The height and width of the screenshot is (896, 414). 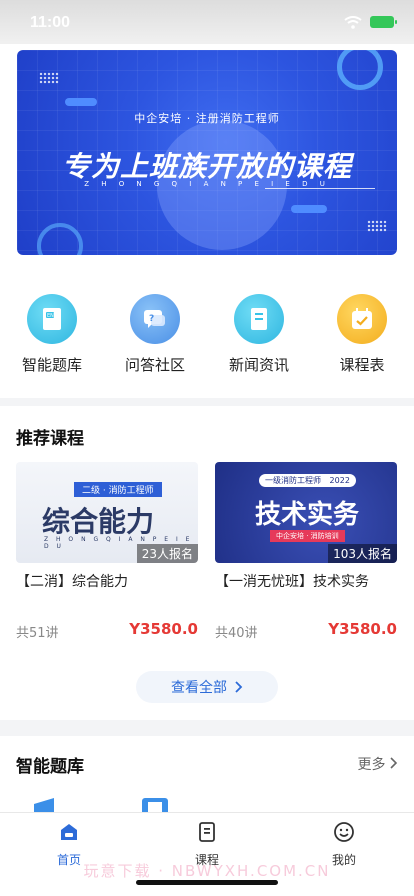 I want to click on course-cover: 一级消防工程师 2022 技术实务 中企安培 · 消防培训 103人报名, so click(x=306, y=512).